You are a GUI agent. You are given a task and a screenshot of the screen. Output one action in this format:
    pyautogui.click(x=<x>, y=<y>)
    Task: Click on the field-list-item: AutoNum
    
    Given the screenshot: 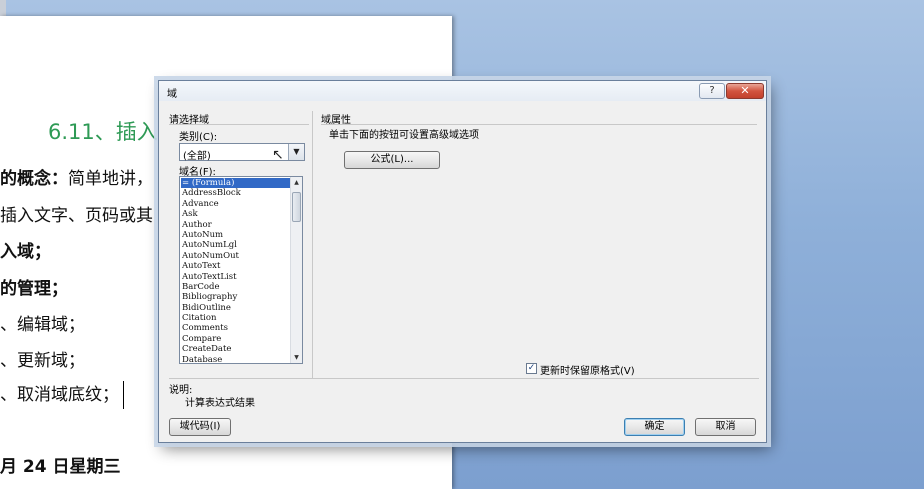 What is the action you would take?
    pyautogui.click(x=236, y=235)
    